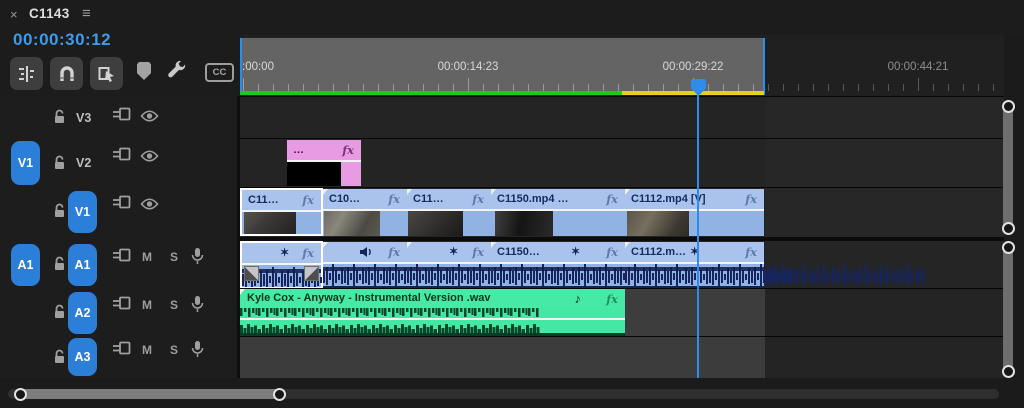 The width and height of the screenshot is (1024, 408). I want to click on zoom-handle-left, so click(20, 394).